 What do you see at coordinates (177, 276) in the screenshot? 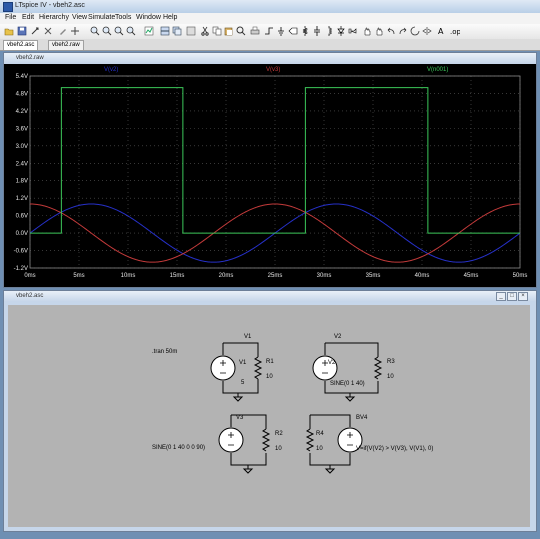
I see `x-tick-label: 15ms` at bounding box center [177, 276].